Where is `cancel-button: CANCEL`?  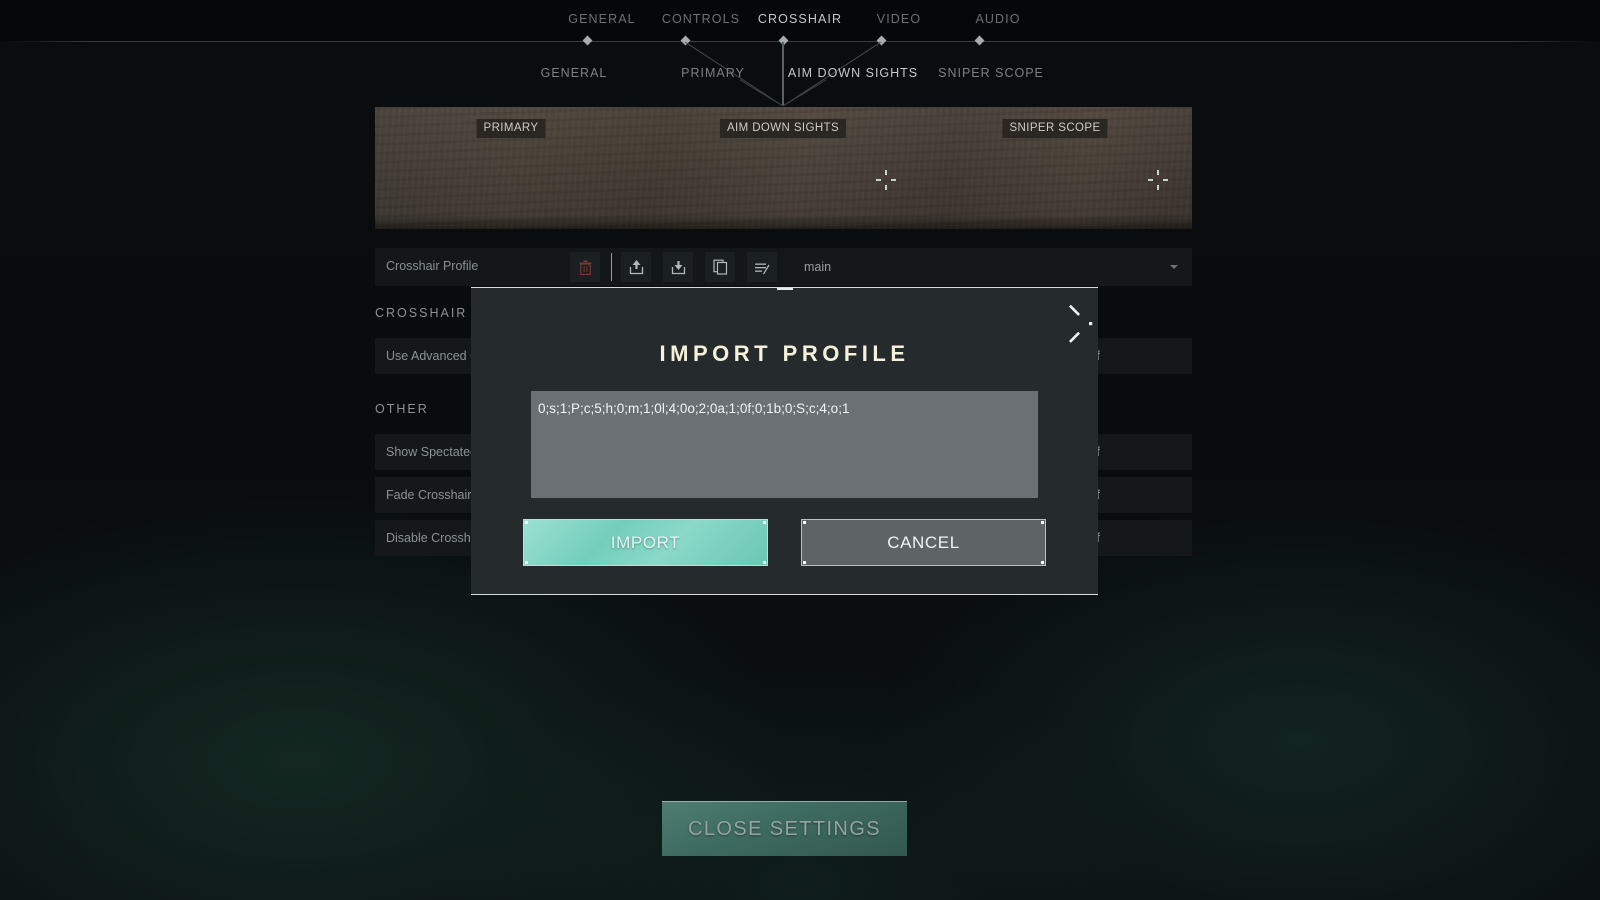 cancel-button: CANCEL is located at coordinates (923, 542).